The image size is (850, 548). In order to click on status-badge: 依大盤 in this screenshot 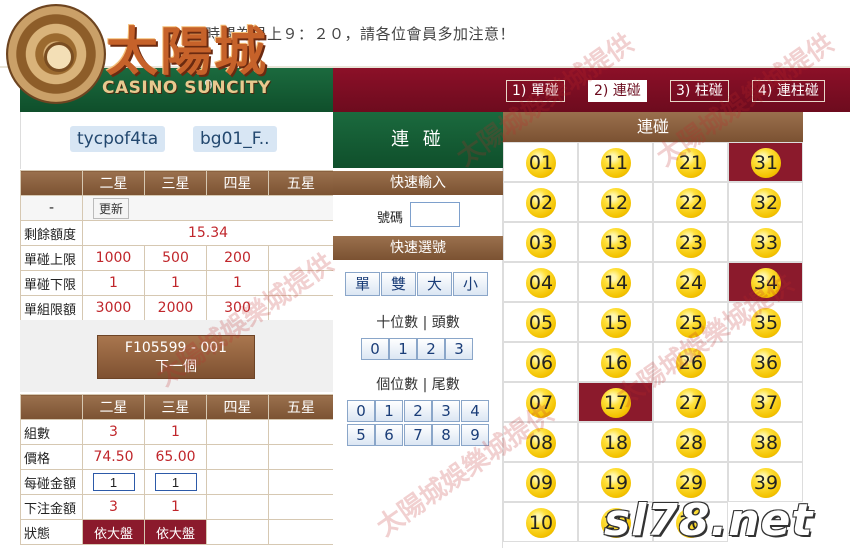, I will do `click(175, 532)`.